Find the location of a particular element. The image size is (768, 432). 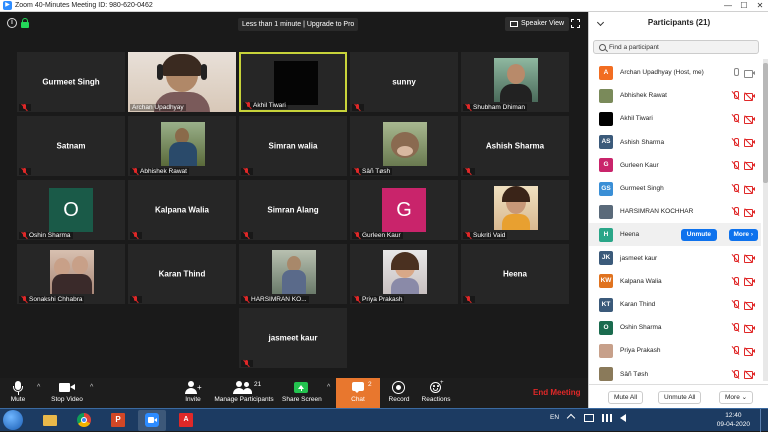

participant-row: O Oshin Sharma is located at coordinates (675, 327).